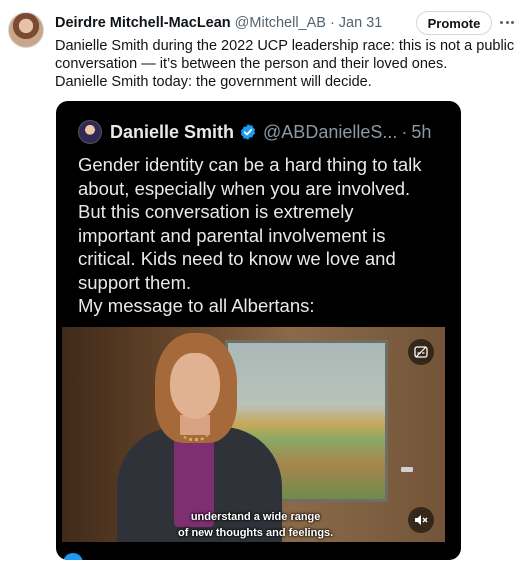 The width and height of the screenshot is (526, 566). I want to click on quoted-text-line: My message to all Albertans:, so click(196, 305).